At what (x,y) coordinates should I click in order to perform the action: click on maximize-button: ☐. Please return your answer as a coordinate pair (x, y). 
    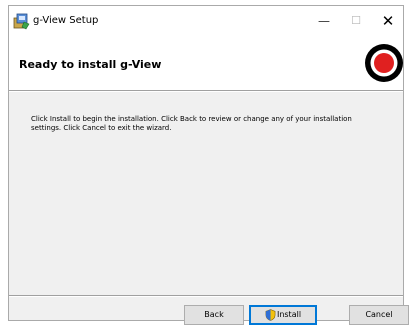
    Looking at the image, I should click on (356, 21).